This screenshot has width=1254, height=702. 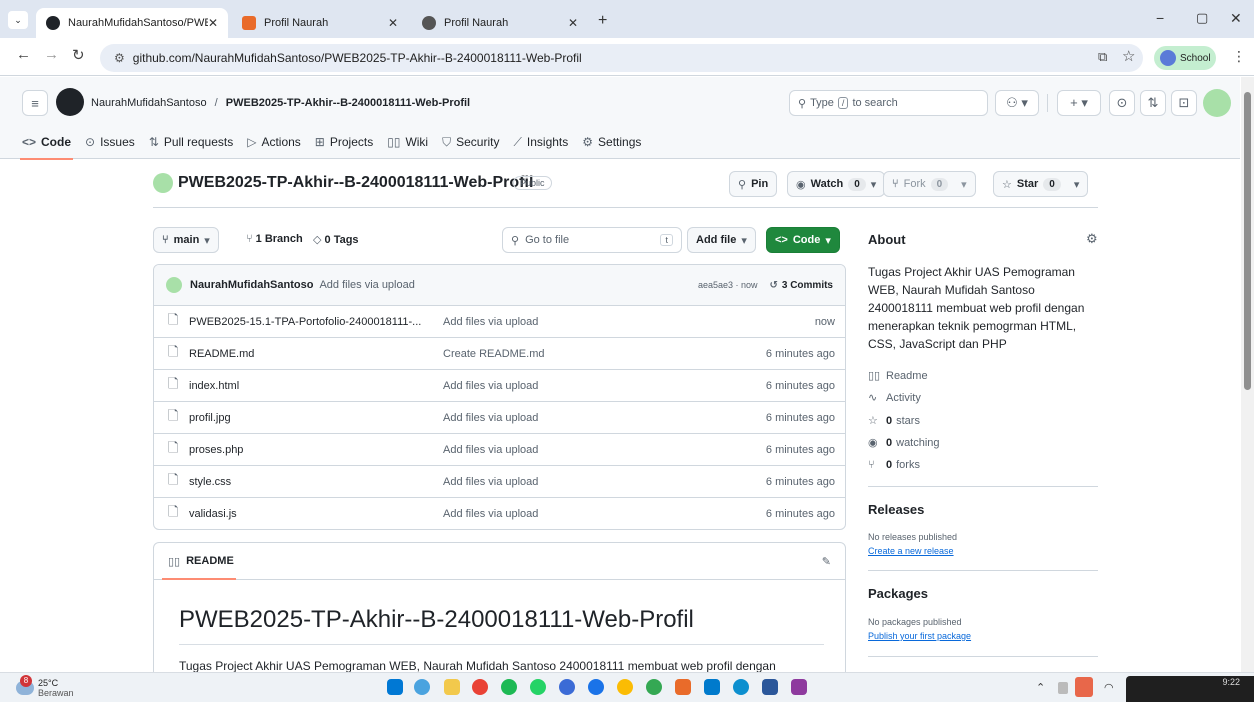 I want to click on reload-icon: ↻, so click(x=78, y=55).